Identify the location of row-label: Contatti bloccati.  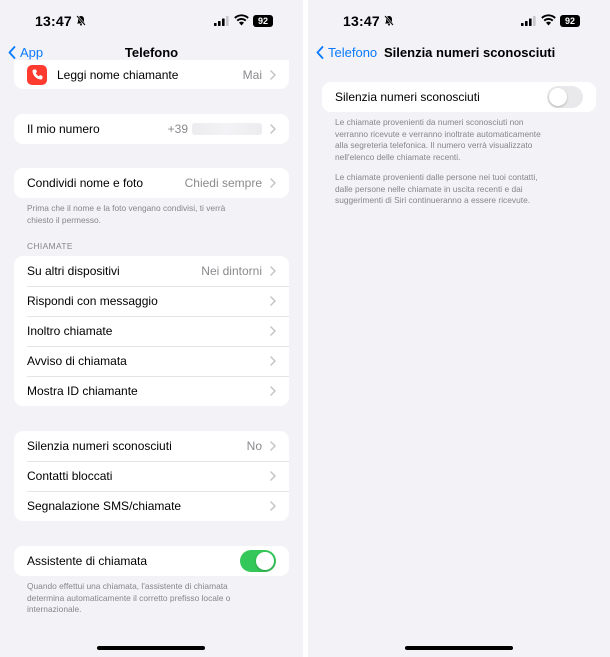
(70, 476).